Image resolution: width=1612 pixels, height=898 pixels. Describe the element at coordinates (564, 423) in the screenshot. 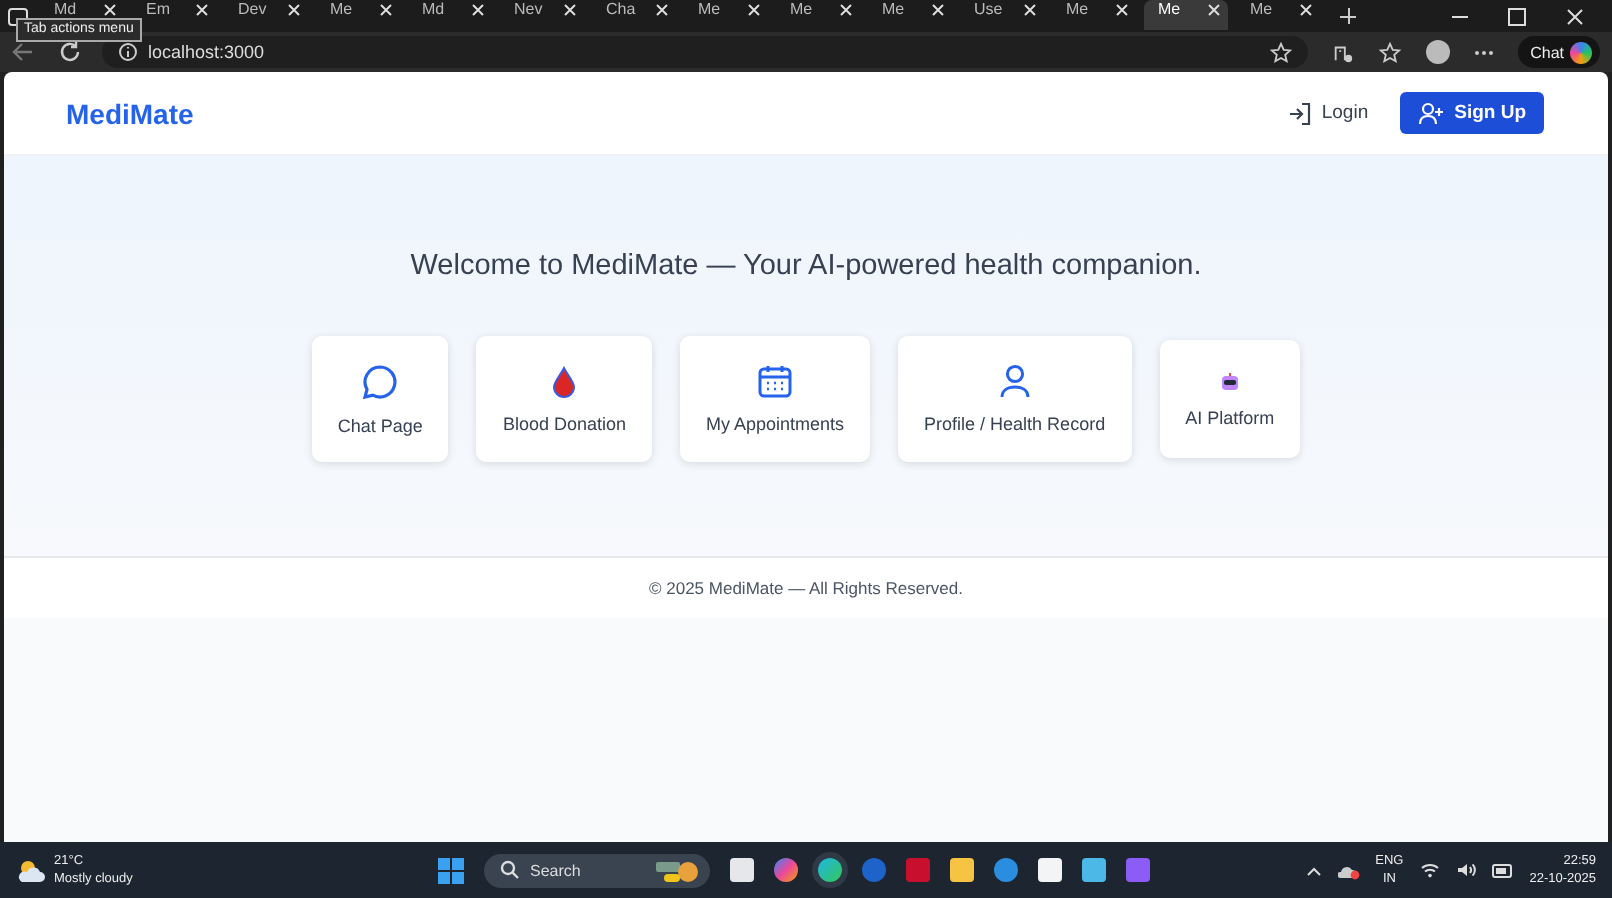

I see `card-label: Blood Donation` at that location.